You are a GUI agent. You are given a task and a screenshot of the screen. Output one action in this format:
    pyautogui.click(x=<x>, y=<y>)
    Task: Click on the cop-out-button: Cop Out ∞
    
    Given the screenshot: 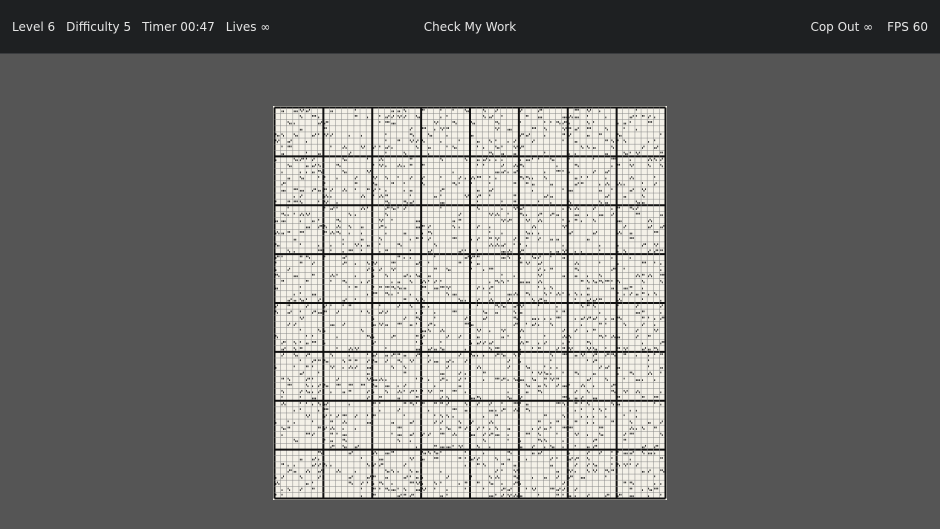 What is the action you would take?
    pyautogui.click(x=841, y=27)
    